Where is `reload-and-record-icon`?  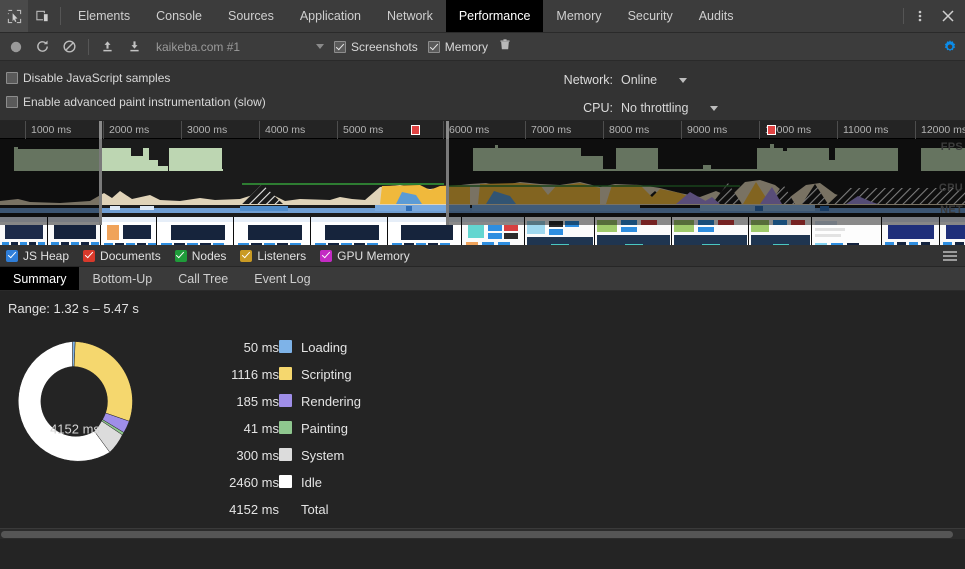
reload-and-record-icon is located at coordinates (42, 47).